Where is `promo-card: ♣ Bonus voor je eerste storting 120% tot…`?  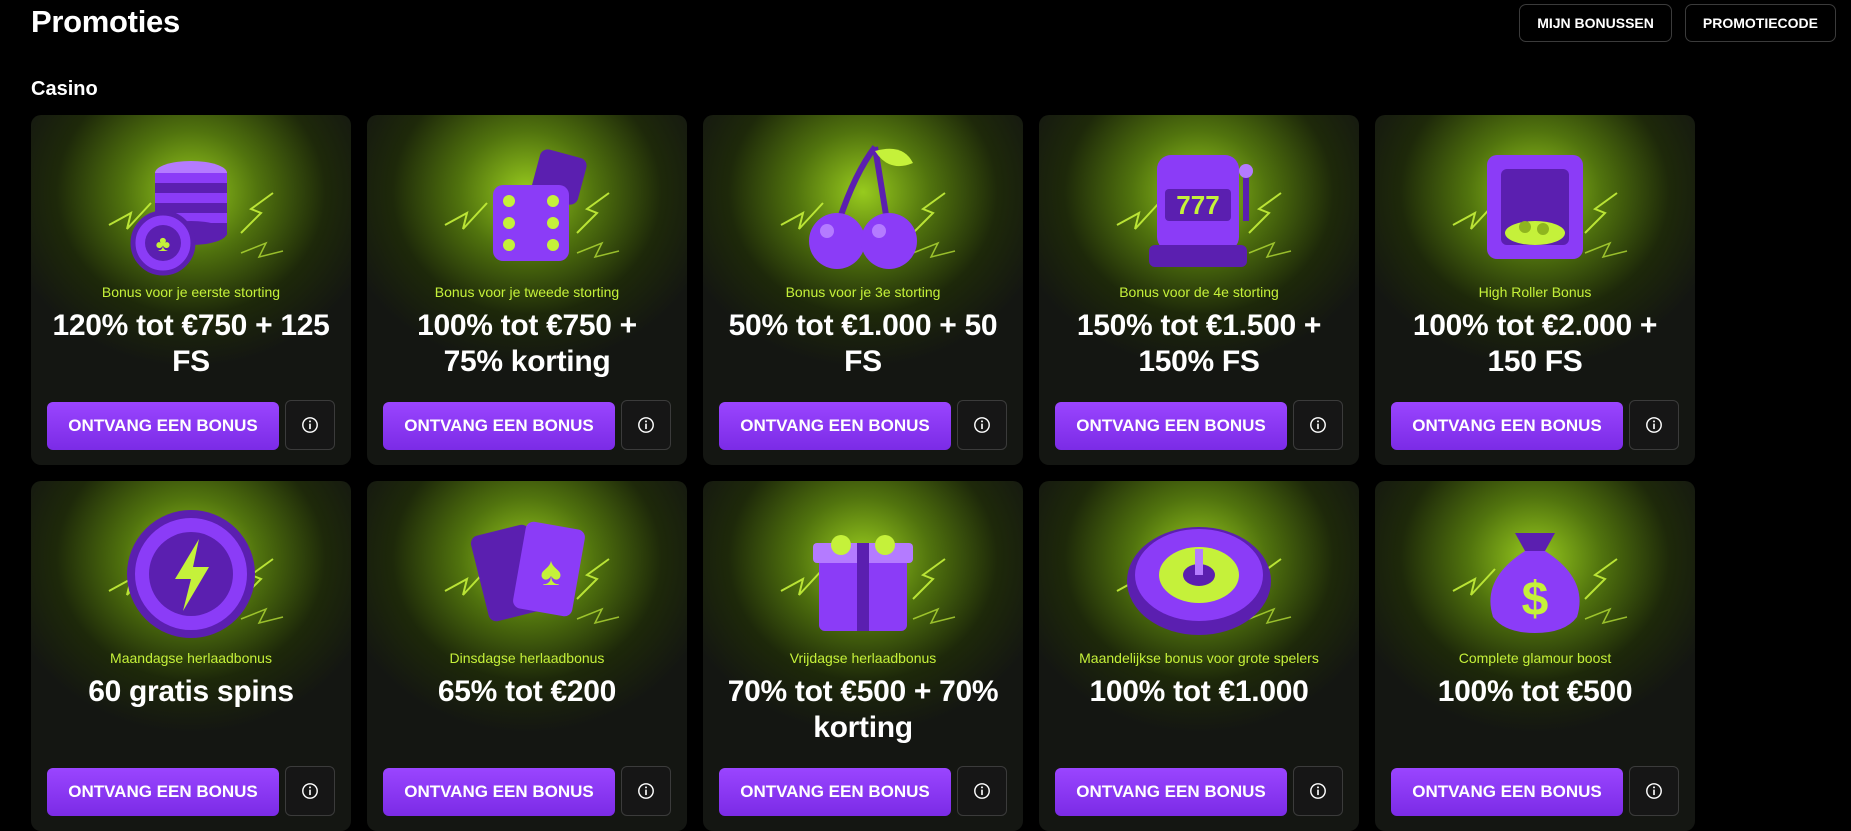 promo-card: ♣ Bonus voor je eerste storting 120% tot… is located at coordinates (191, 290).